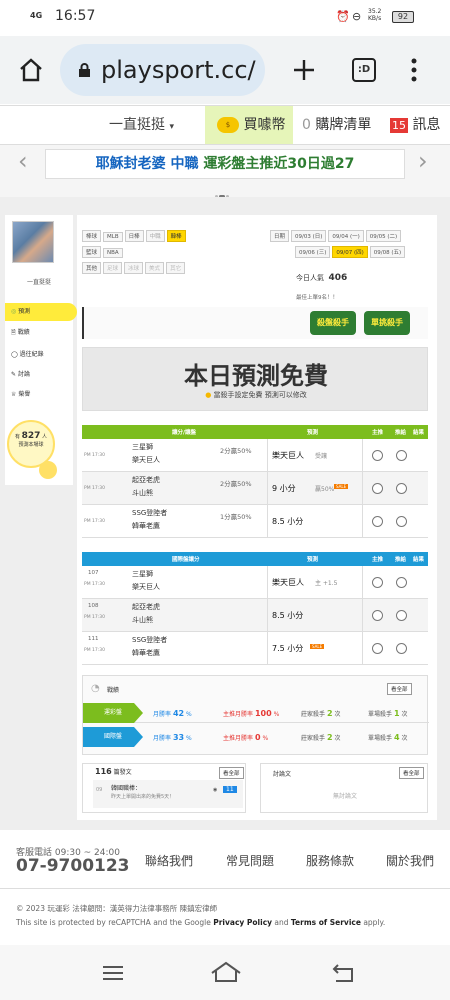 This screenshot has width=450, height=1000. Describe the element at coordinates (93, 606) in the screenshot. I see `game-number: 108` at that location.